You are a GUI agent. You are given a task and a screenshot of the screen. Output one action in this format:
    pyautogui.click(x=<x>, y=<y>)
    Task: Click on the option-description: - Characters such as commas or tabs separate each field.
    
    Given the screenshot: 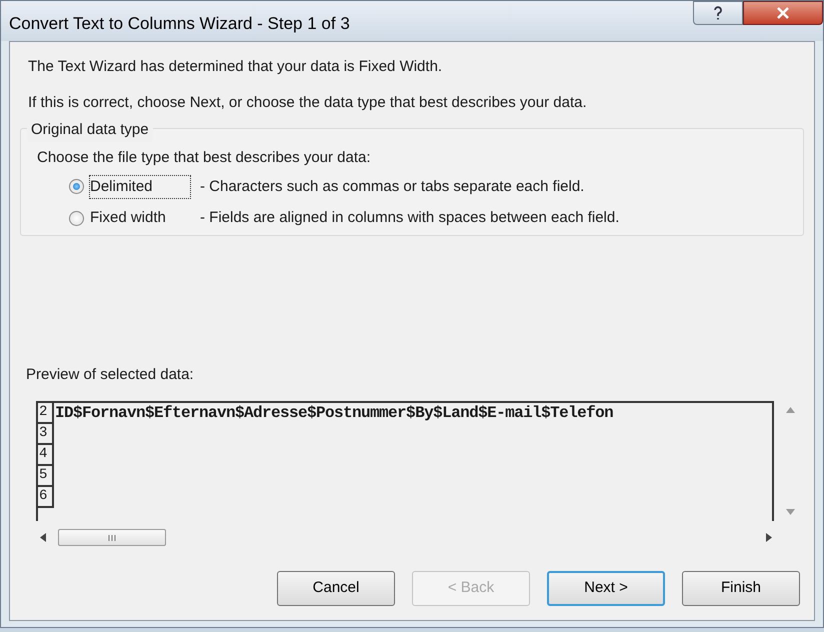 What is the action you would take?
    pyautogui.click(x=392, y=186)
    